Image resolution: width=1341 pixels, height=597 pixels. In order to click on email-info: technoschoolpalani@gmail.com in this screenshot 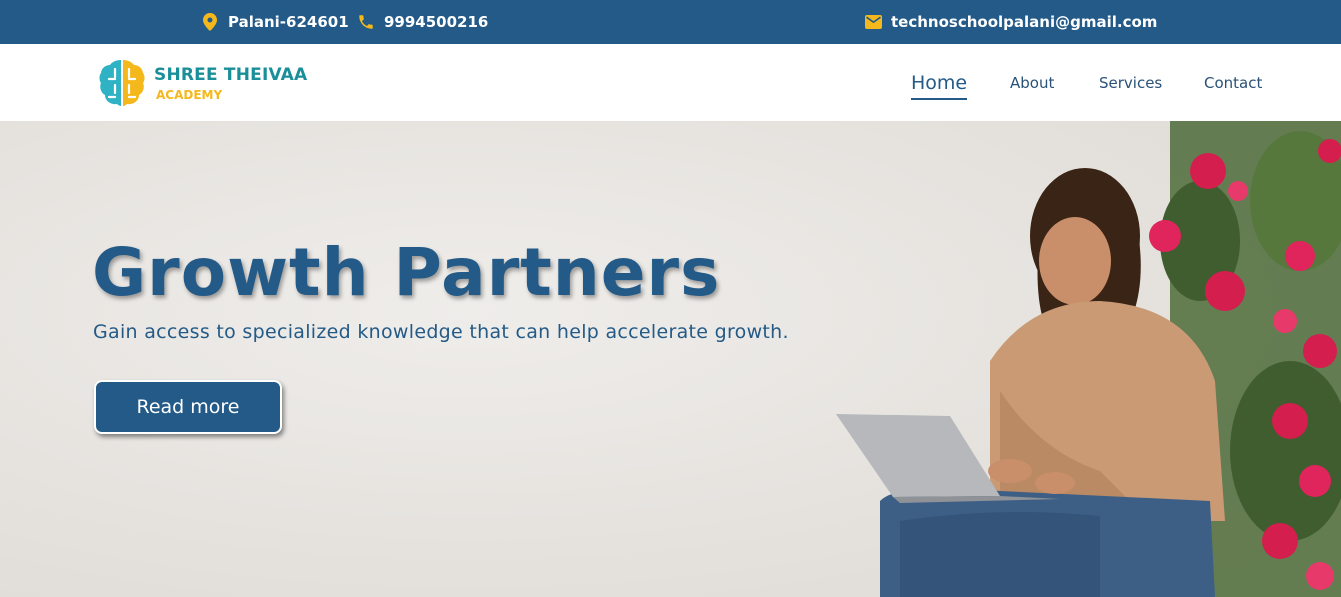, I will do `click(1010, 22)`.